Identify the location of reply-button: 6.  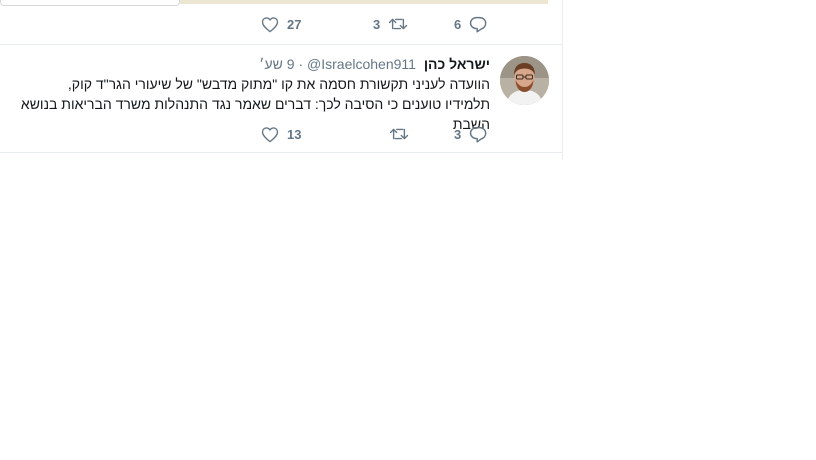
(470, 24).